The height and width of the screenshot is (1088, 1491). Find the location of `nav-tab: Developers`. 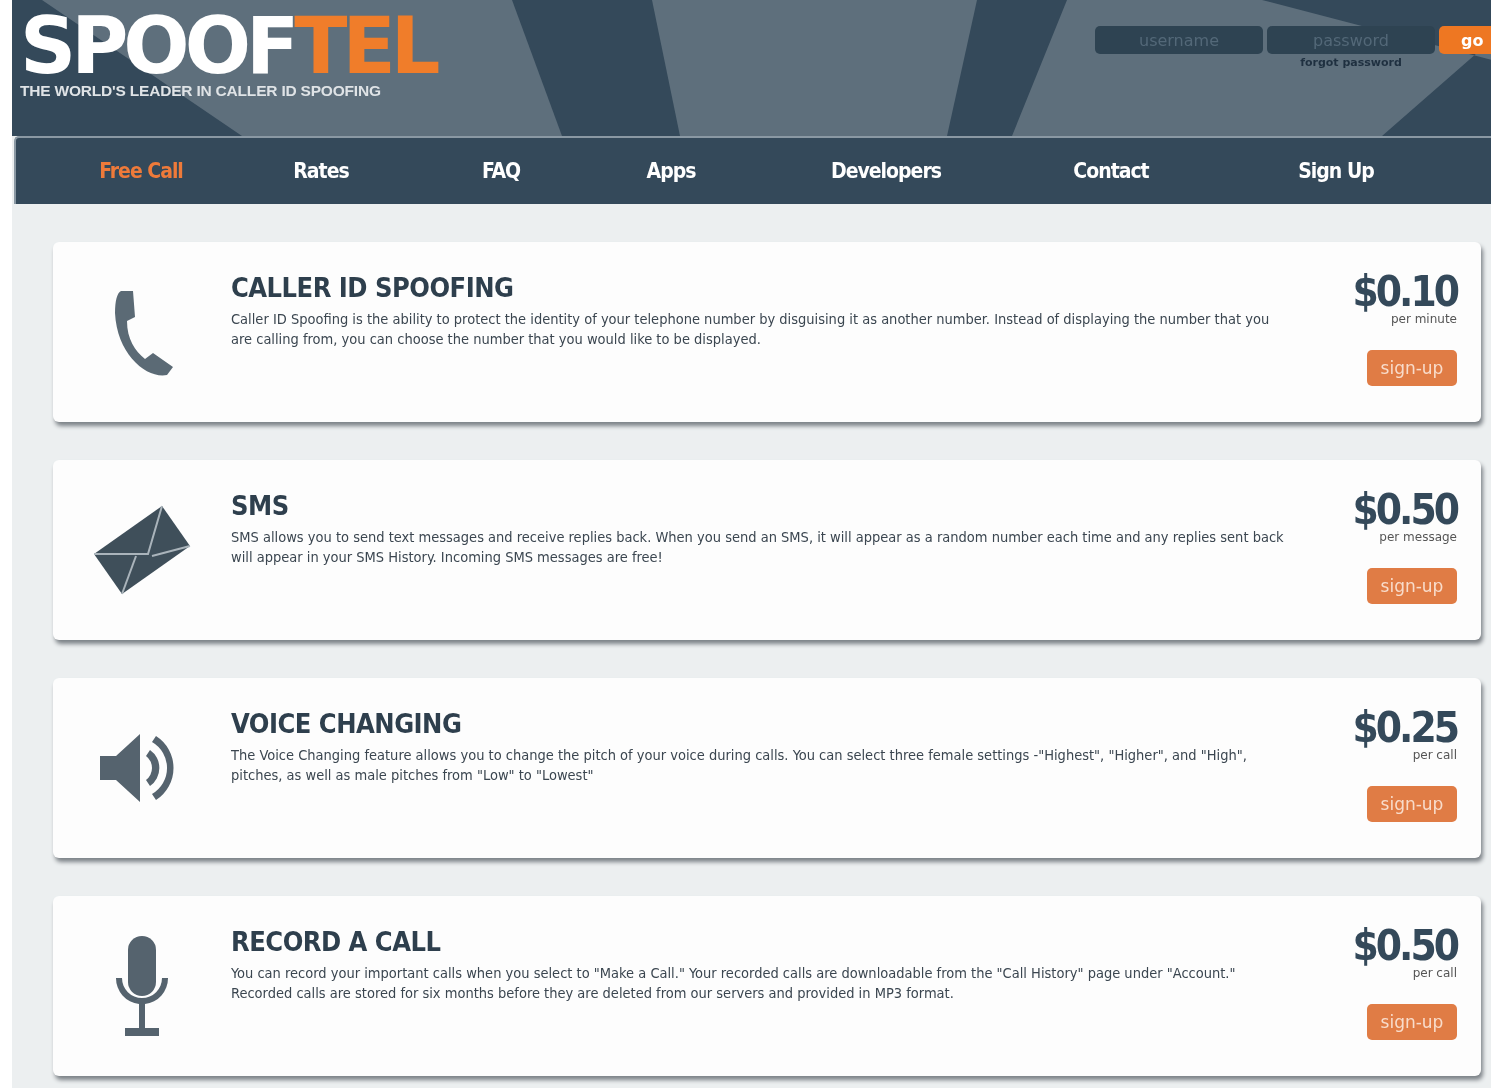

nav-tab: Developers is located at coordinates (886, 171).